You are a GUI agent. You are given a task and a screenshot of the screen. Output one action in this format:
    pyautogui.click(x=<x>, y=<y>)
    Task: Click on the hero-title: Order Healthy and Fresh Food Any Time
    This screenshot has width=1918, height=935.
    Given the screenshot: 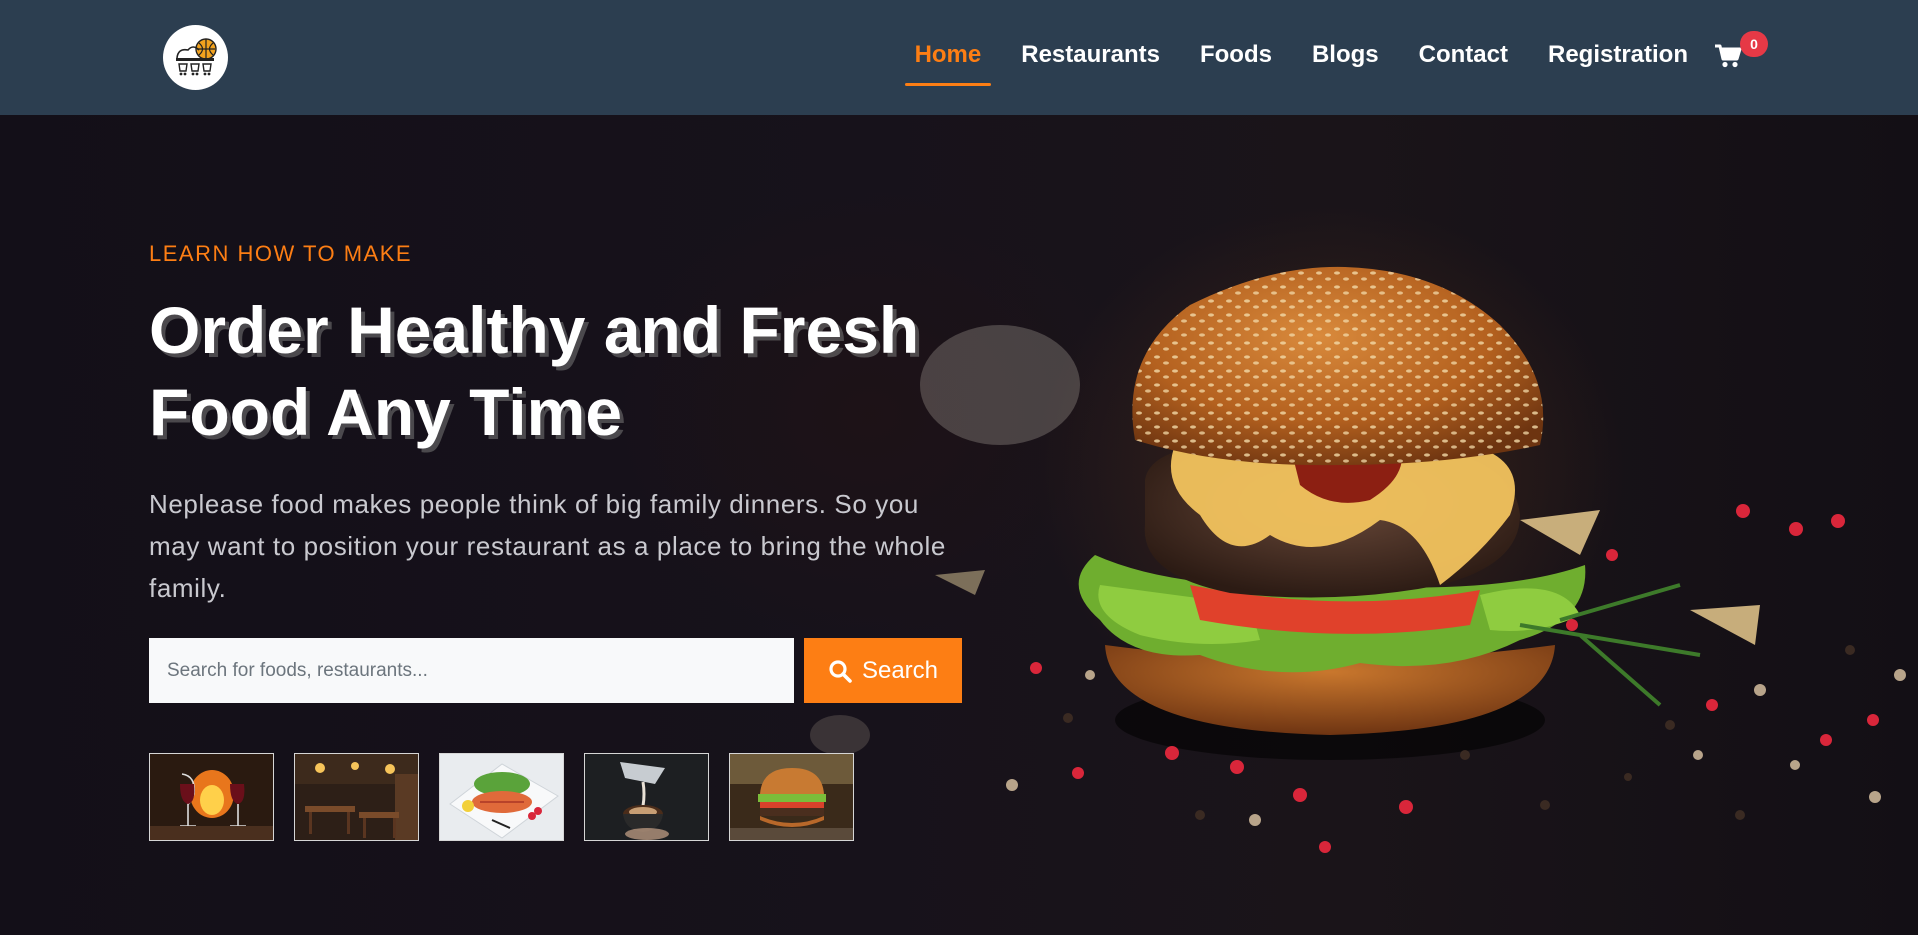 What is the action you would take?
    pyautogui.click(x=579, y=371)
    